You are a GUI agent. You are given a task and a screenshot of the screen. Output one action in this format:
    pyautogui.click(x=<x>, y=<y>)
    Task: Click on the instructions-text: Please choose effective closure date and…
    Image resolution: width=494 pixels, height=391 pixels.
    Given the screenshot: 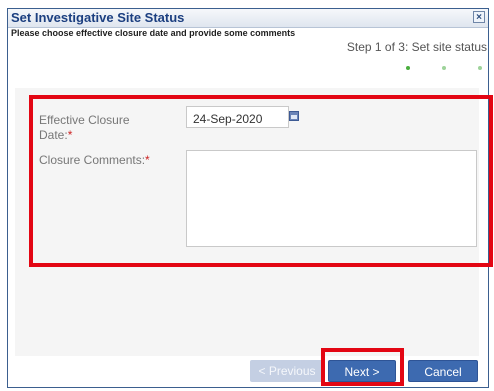 What is the action you would take?
    pyautogui.click(x=153, y=33)
    